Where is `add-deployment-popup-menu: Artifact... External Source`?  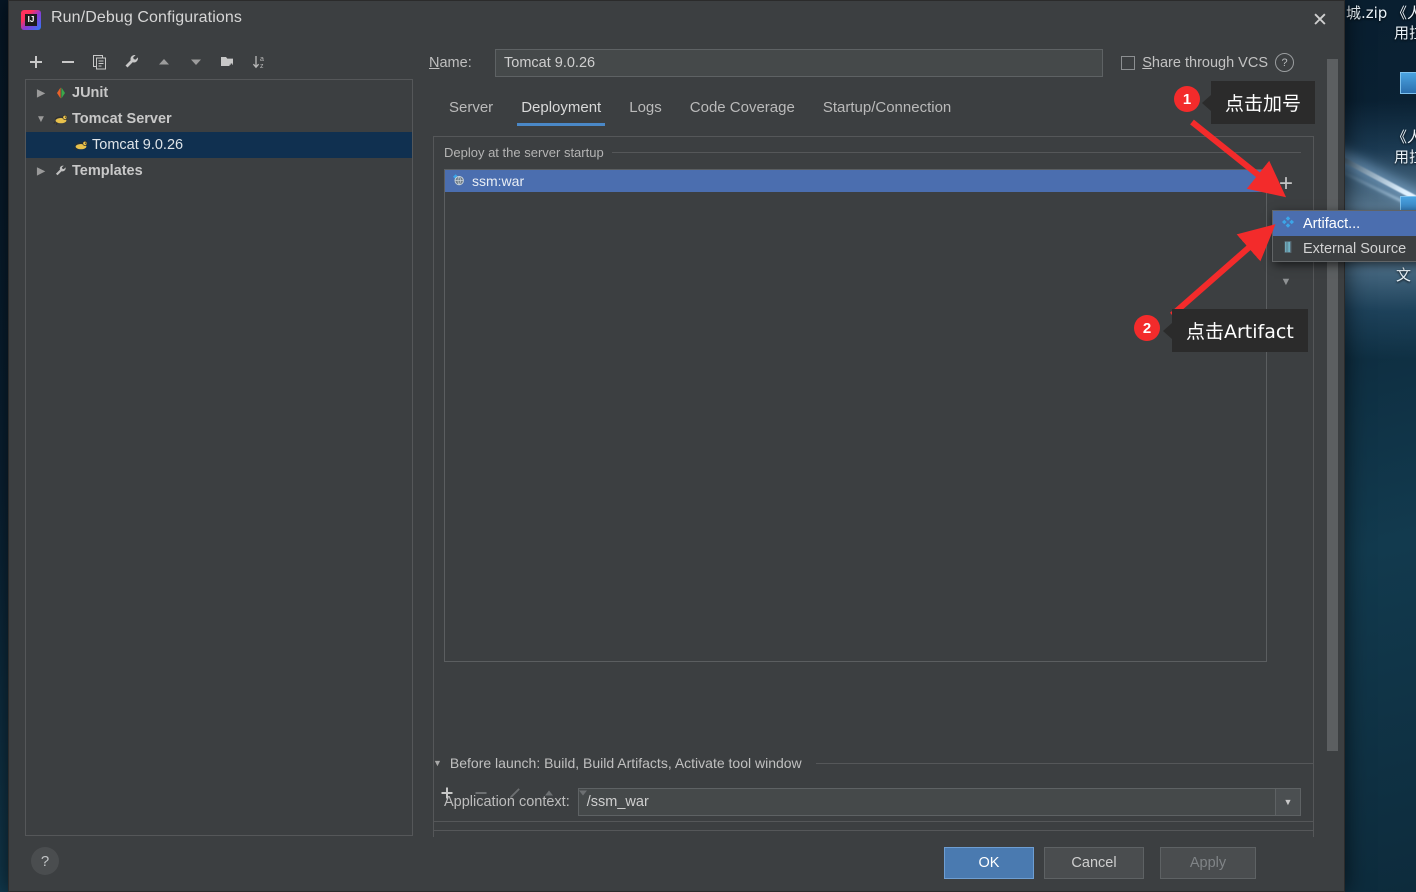
add-deployment-popup-menu: Artifact... External Source is located at coordinates (1344, 236).